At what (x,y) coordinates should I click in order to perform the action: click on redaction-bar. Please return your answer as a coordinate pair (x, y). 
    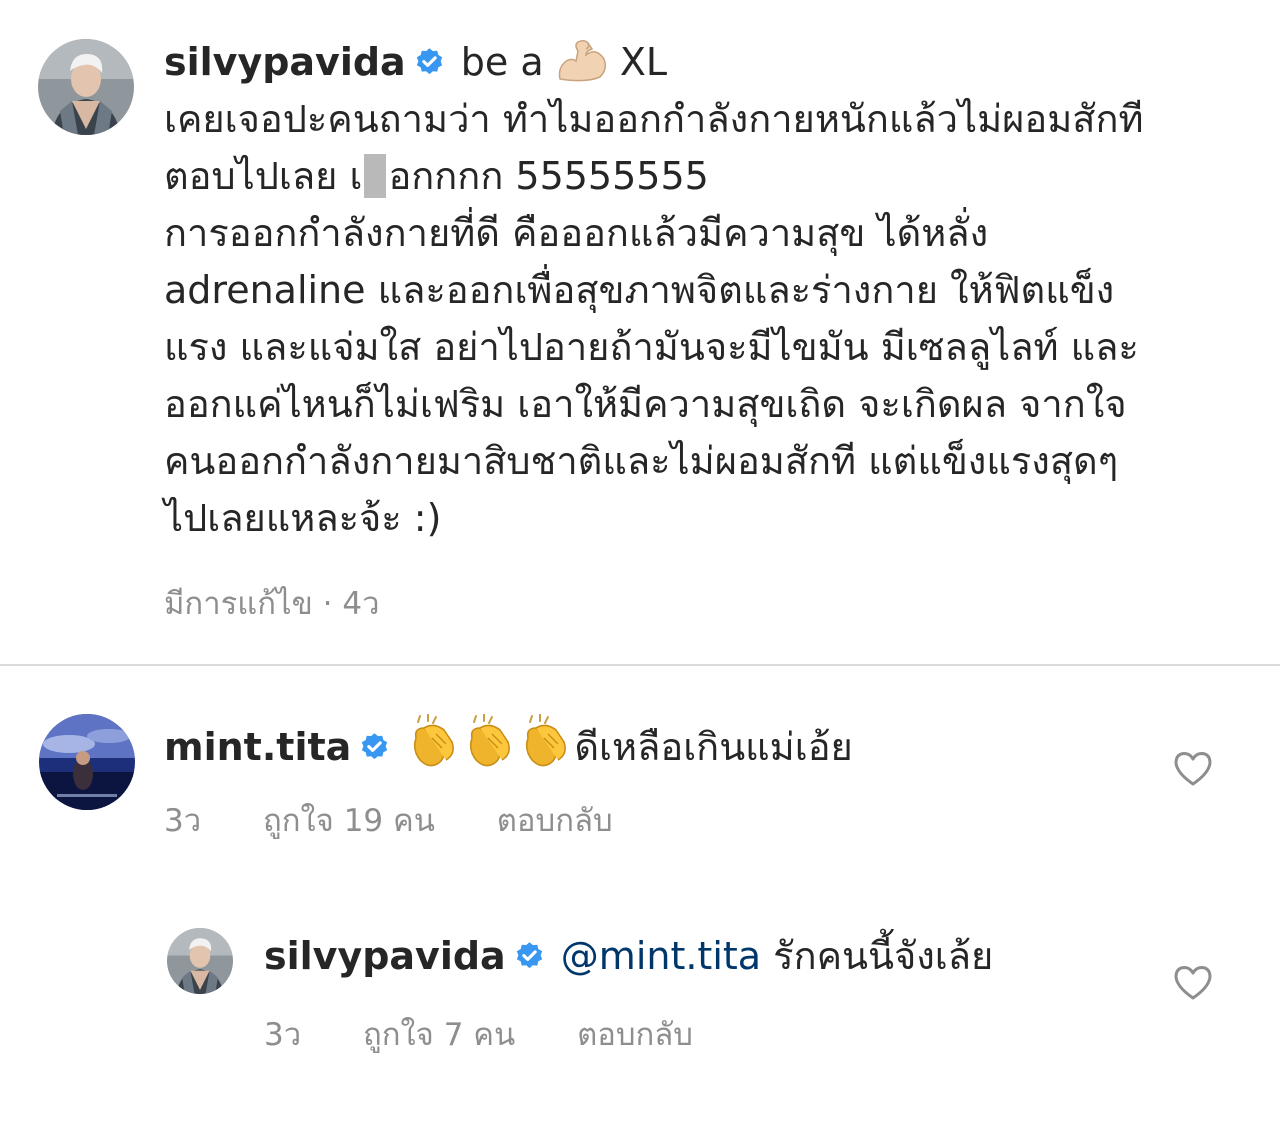
    Looking at the image, I should click on (375, 176).